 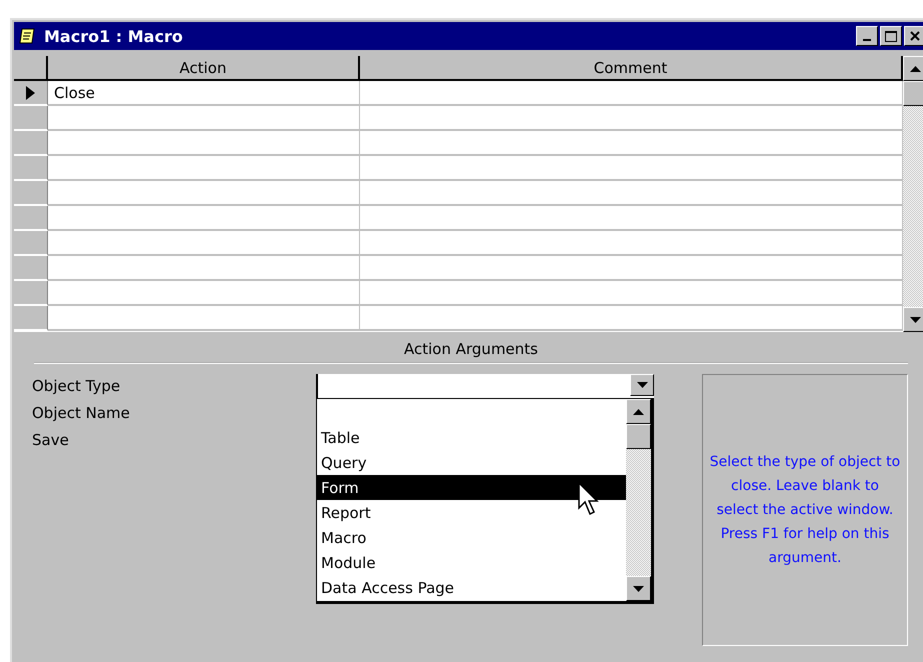 I want to click on window-title: Macro1 : Macro, so click(x=114, y=36).